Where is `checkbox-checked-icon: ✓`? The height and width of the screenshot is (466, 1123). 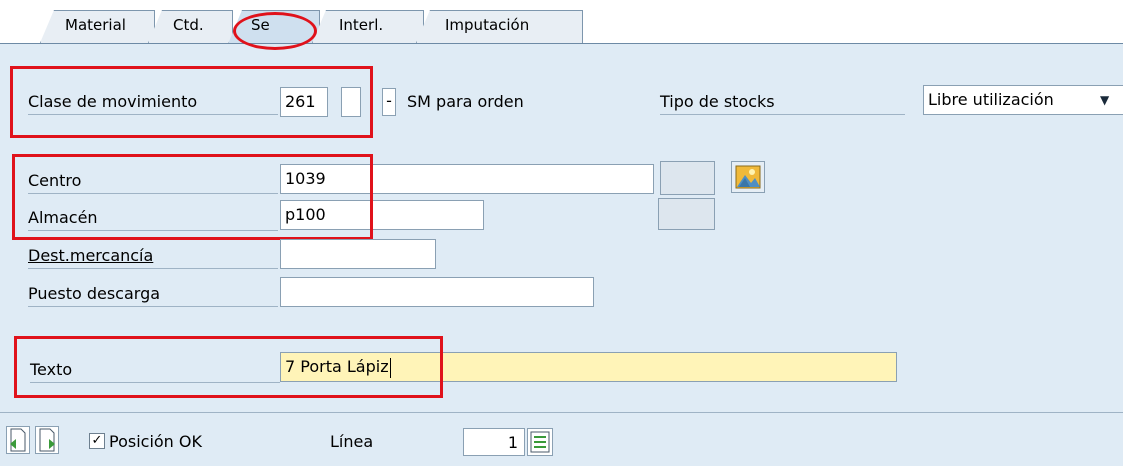 checkbox-checked-icon: ✓ is located at coordinates (97, 440).